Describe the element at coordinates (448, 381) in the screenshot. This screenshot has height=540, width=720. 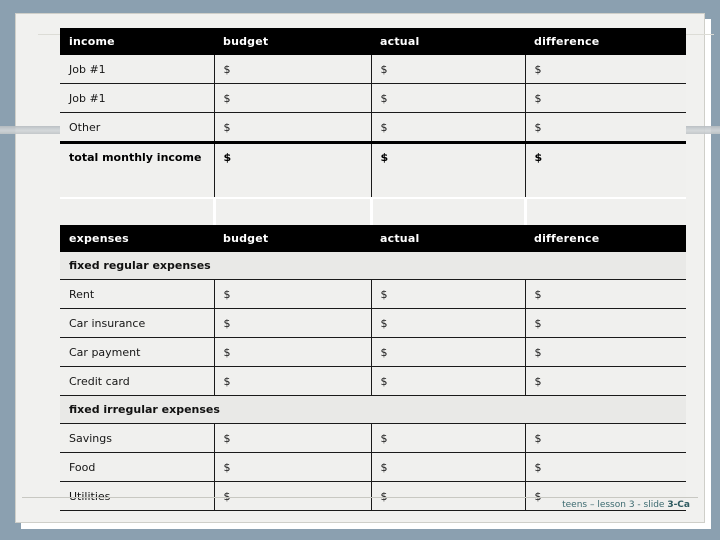
I see `expense-s0-row-3-actual: $` at that location.